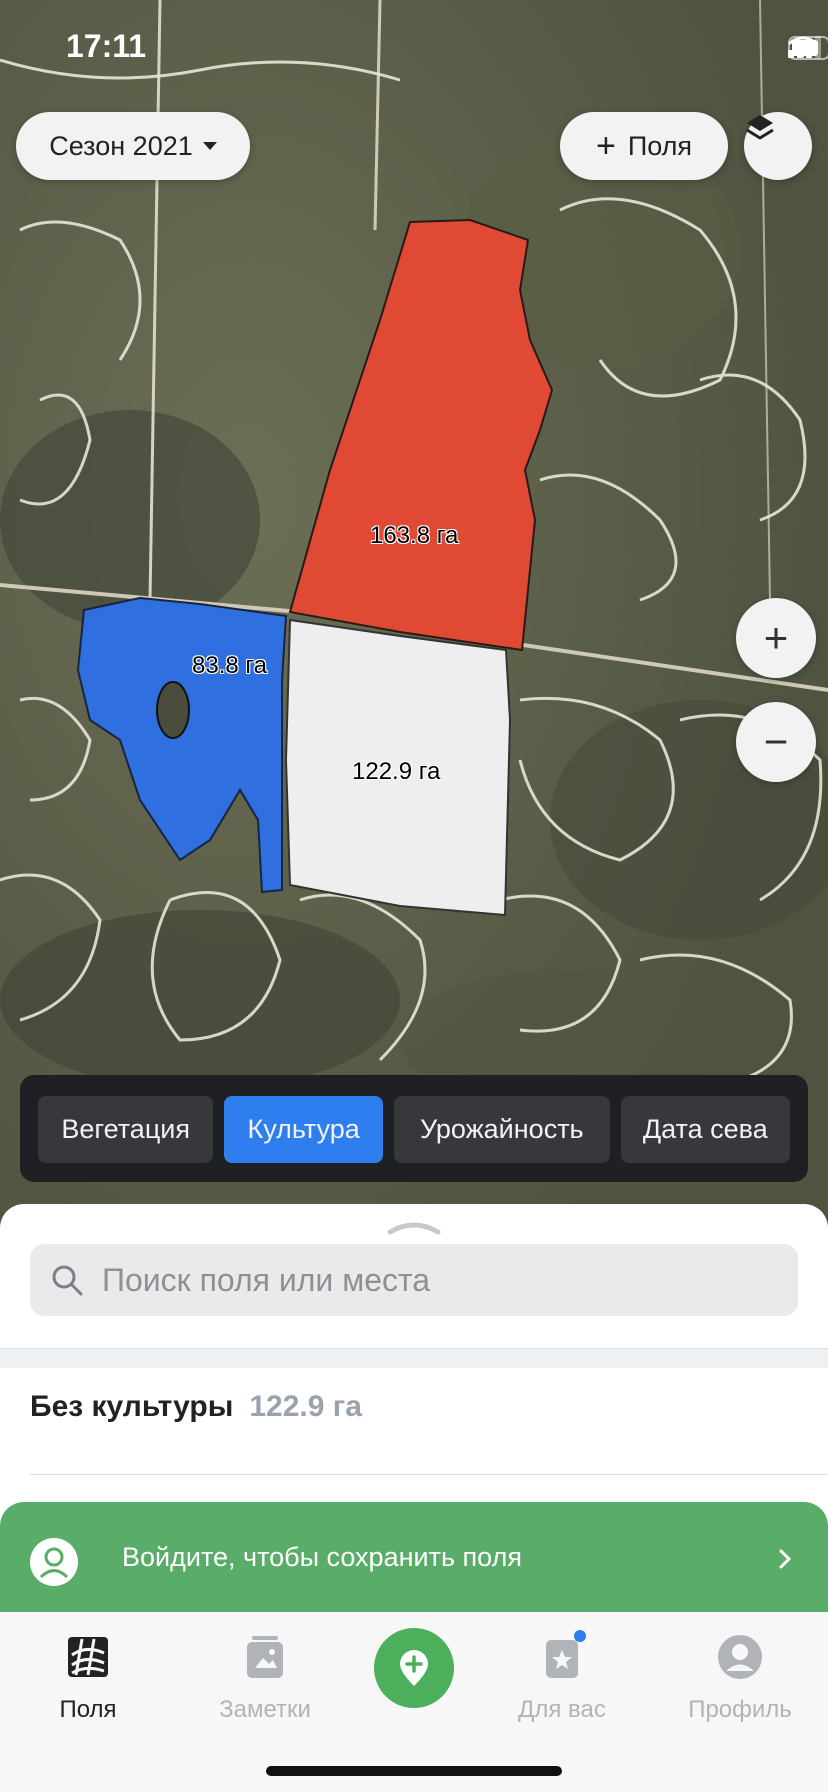 This screenshot has height=1792, width=828. I want to click on tab-profile: Профиль, so click(740, 1677).